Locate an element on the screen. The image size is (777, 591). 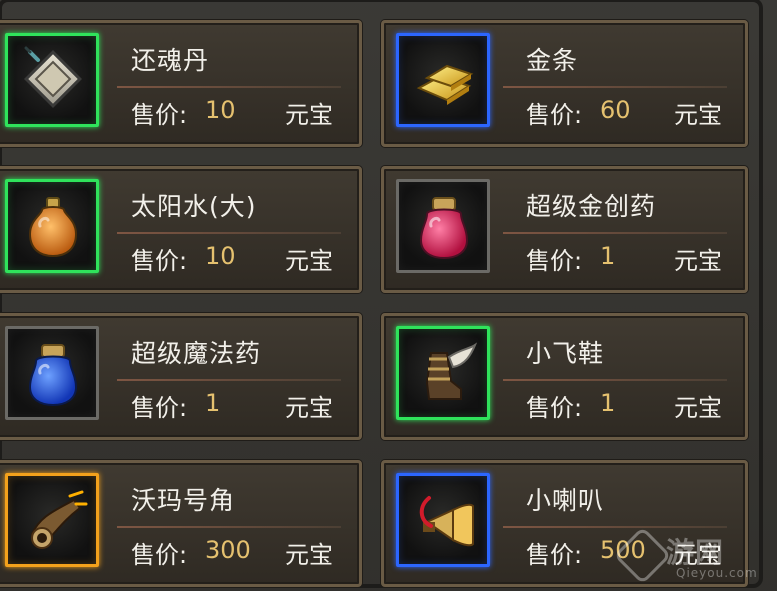
price-value: 300 is located at coordinates (228, 550).